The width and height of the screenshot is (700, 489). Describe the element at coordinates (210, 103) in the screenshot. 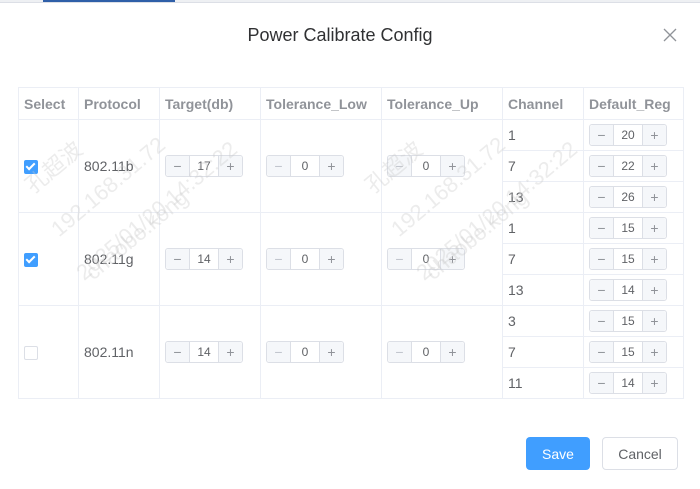

I see `col-target: Target(db)` at that location.